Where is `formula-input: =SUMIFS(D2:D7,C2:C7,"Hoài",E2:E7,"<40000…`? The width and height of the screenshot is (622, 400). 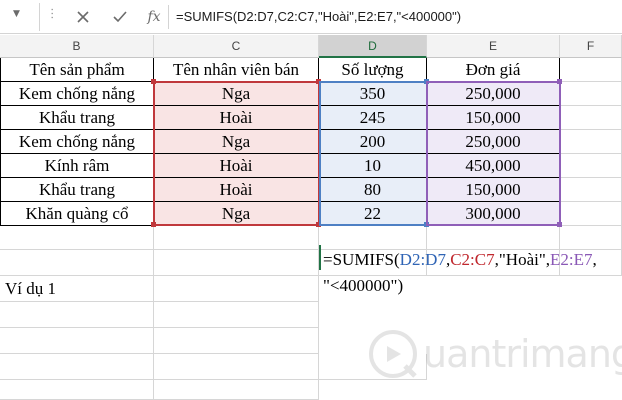
formula-input: =SUMIFS(D2:D7,C2:C7,"Hoài",E2:E7,"<40000… is located at coordinates (318, 16).